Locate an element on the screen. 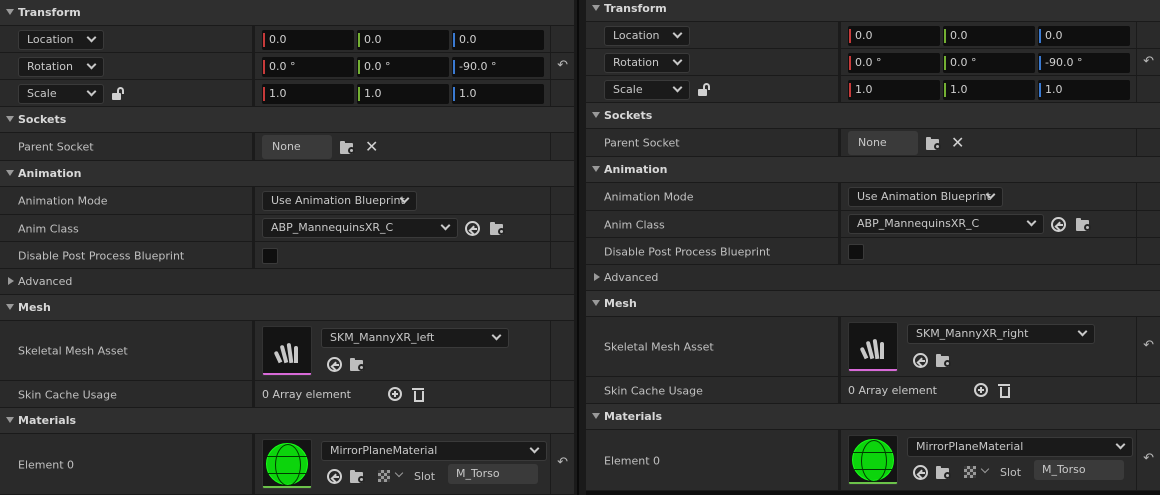  property-label: Disable Post Process Blueprint is located at coordinates (687, 251).